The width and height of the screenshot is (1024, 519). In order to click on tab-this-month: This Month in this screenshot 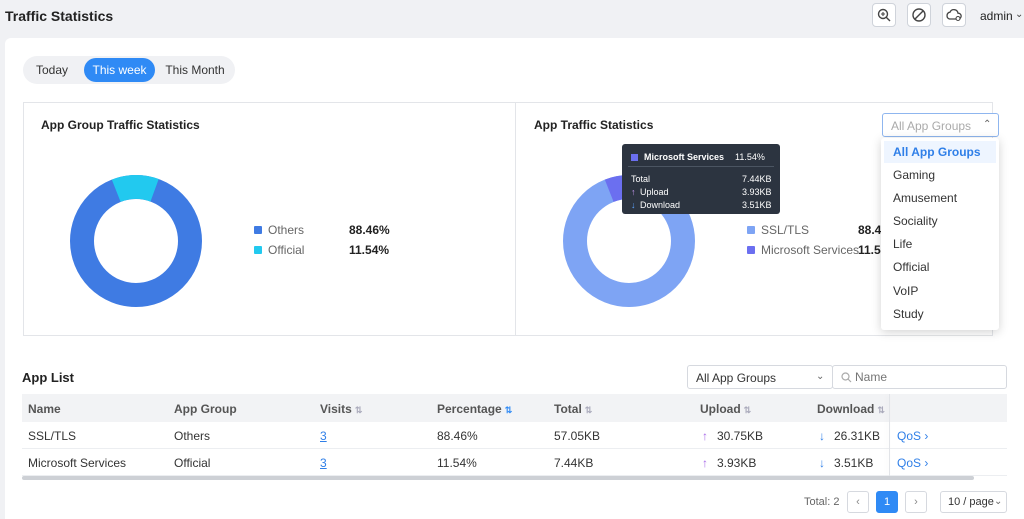, I will do `click(195, 70)`.